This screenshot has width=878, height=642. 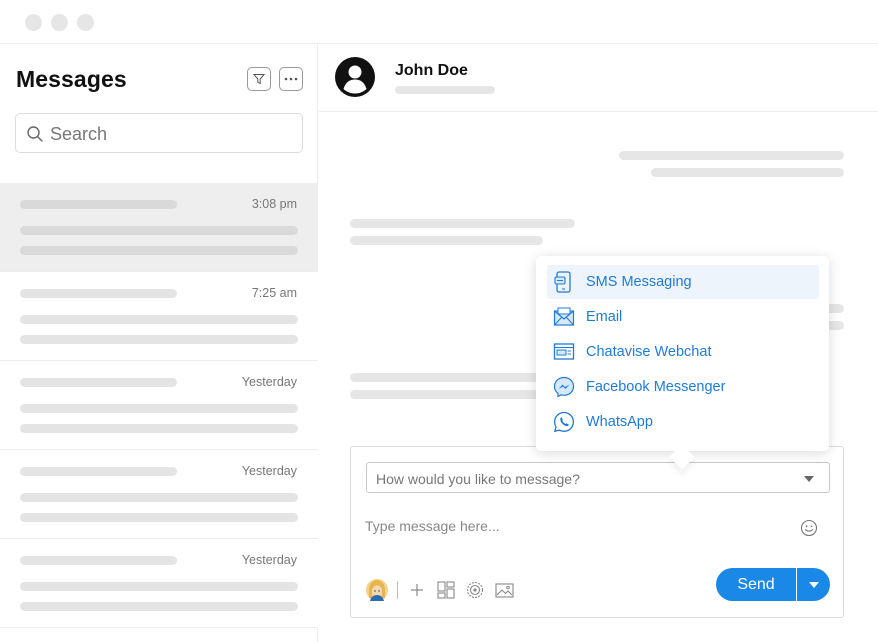 What do you see at coordinates (59, 22) in the screenshot?
I see `window-minimize-dot` at bounding box center [59, 22].